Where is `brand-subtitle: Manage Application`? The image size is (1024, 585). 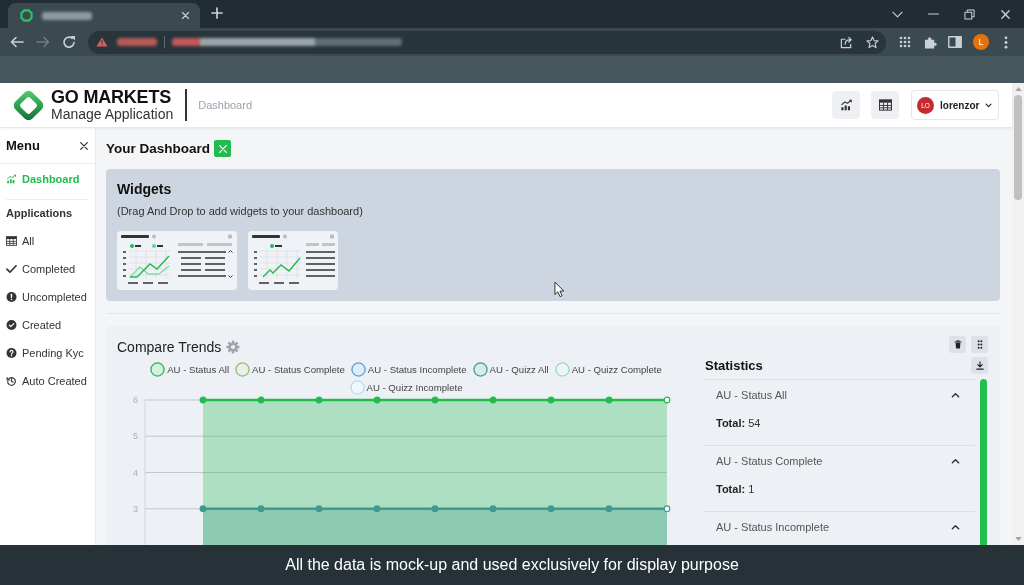
brand-subtitle: Manage Application is located at coordinates (112, 114).